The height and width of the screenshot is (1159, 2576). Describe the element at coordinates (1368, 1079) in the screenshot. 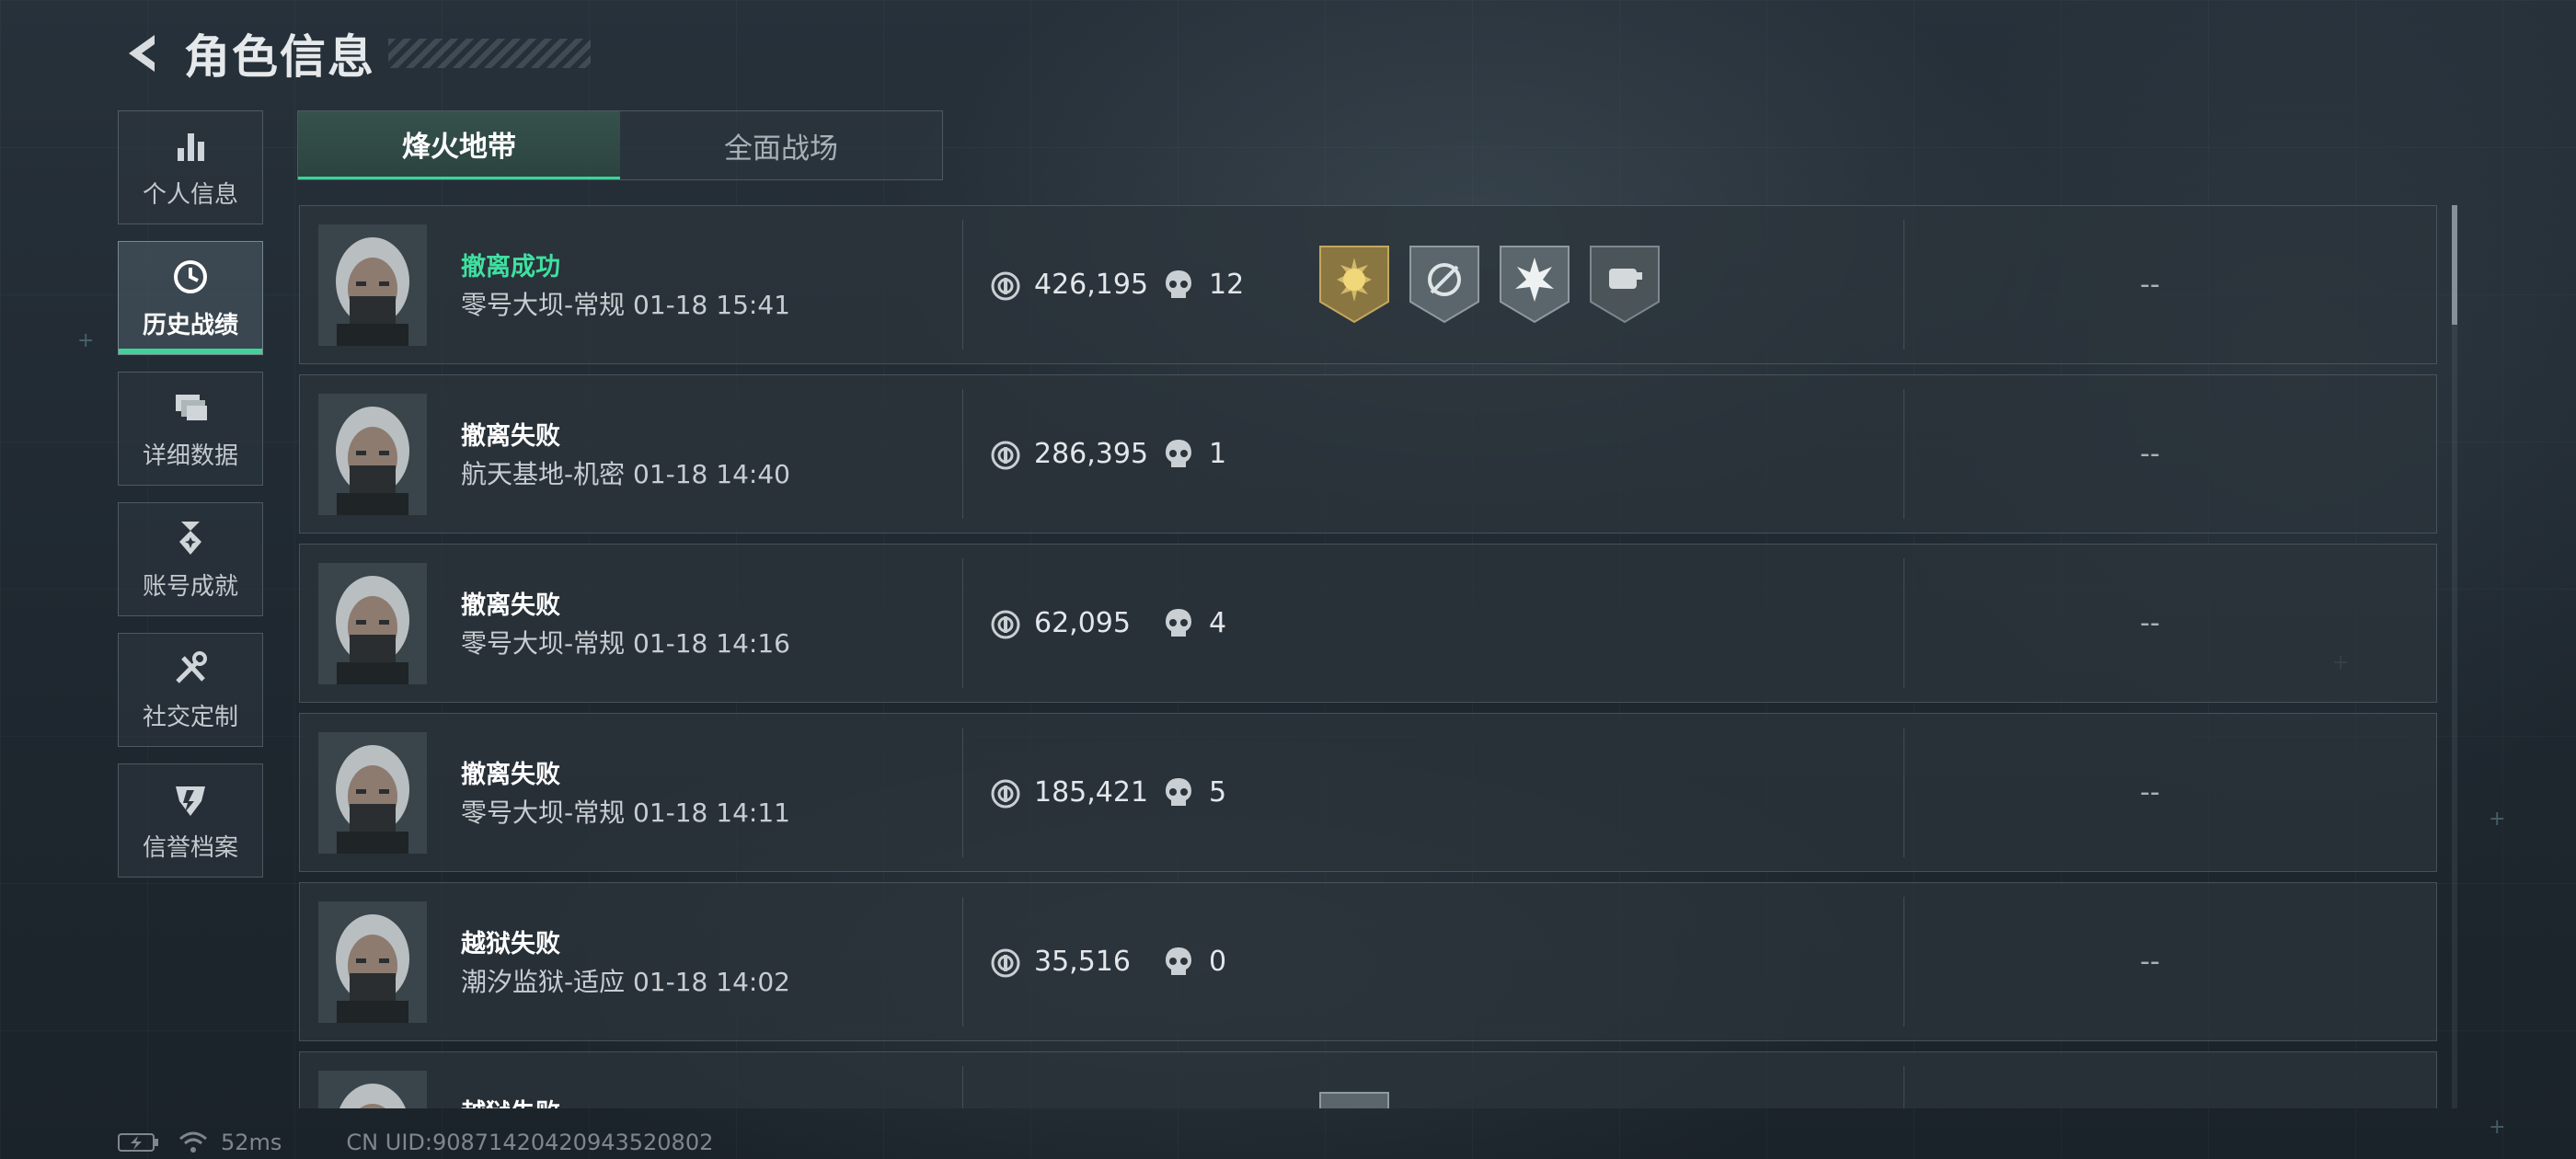

I see `list-item: 越狱失败` at that location.